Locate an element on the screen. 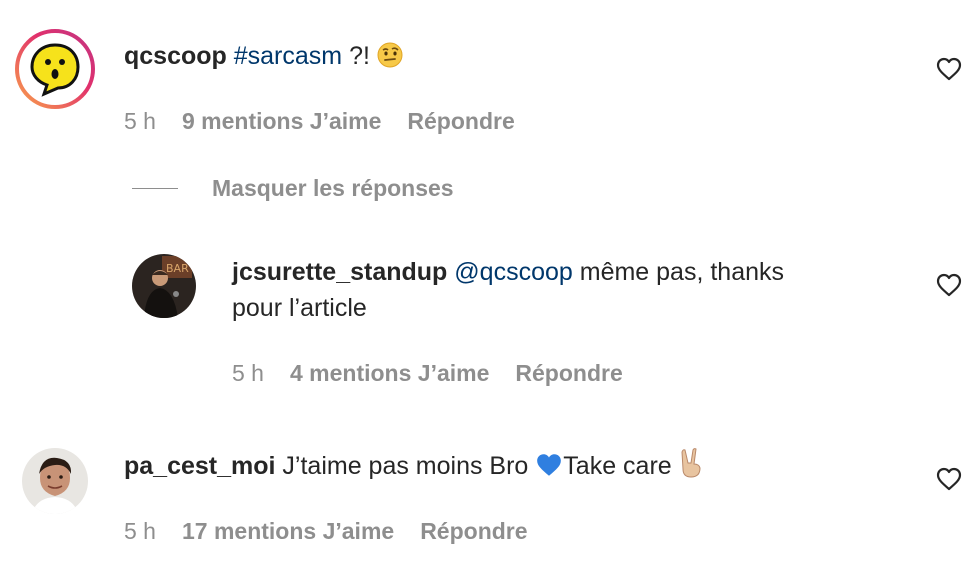  mention-link: @qcscoop is located at coordinates (513, 272).